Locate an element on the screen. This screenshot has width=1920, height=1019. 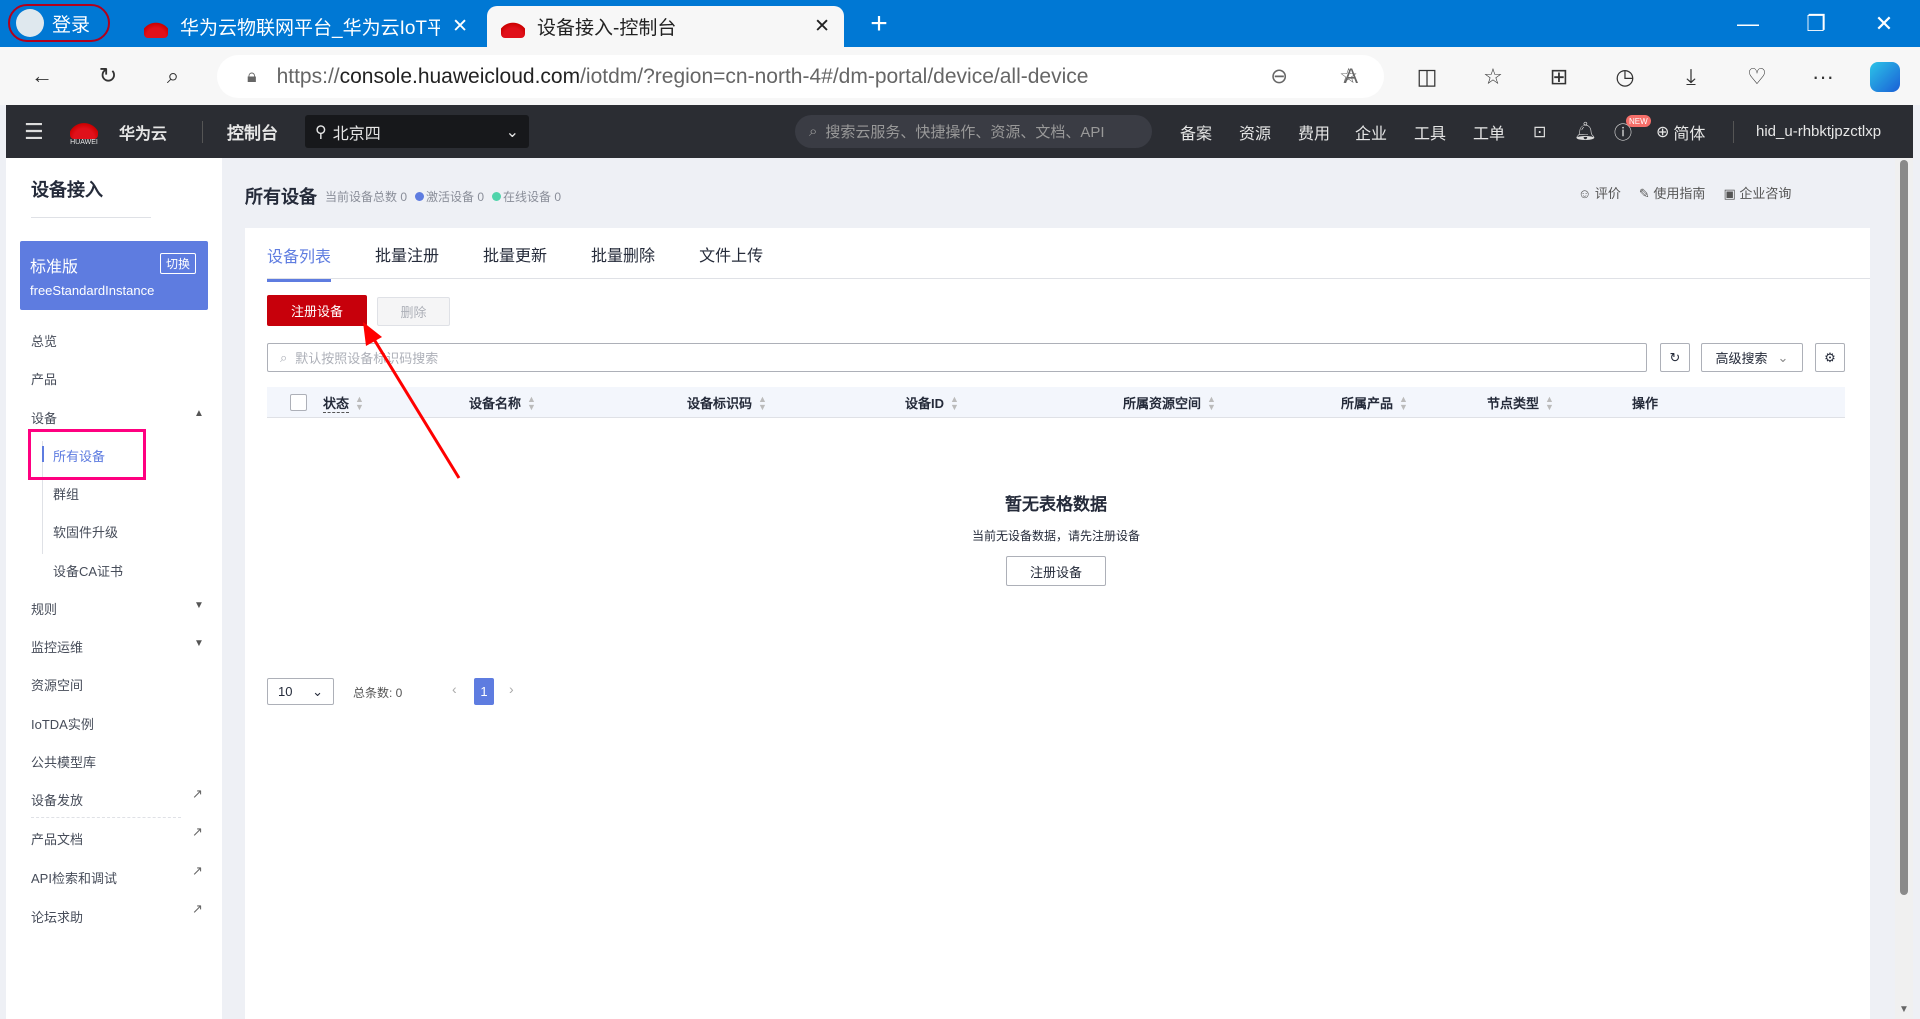
next-page-icon: › is located at coordinates (511, 689).